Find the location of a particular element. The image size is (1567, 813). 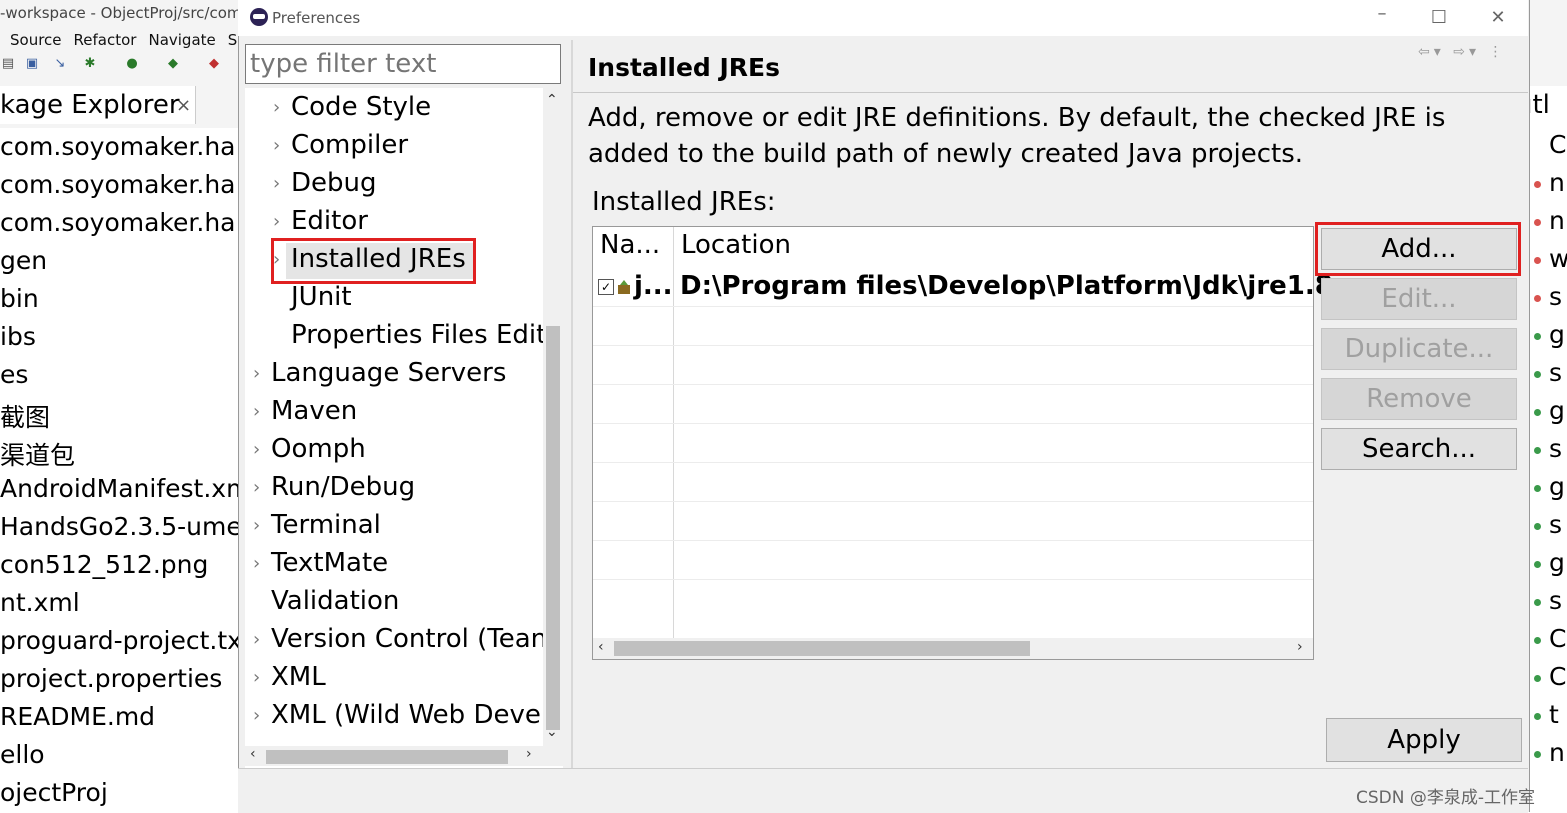

tree-item: Code Style is located at coordinates (361, 107).